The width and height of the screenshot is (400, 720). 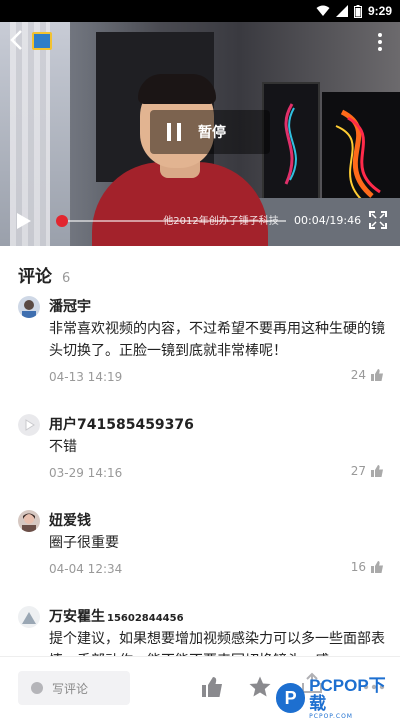 I want to click on like-count: 24, so click(x=358, y=375).